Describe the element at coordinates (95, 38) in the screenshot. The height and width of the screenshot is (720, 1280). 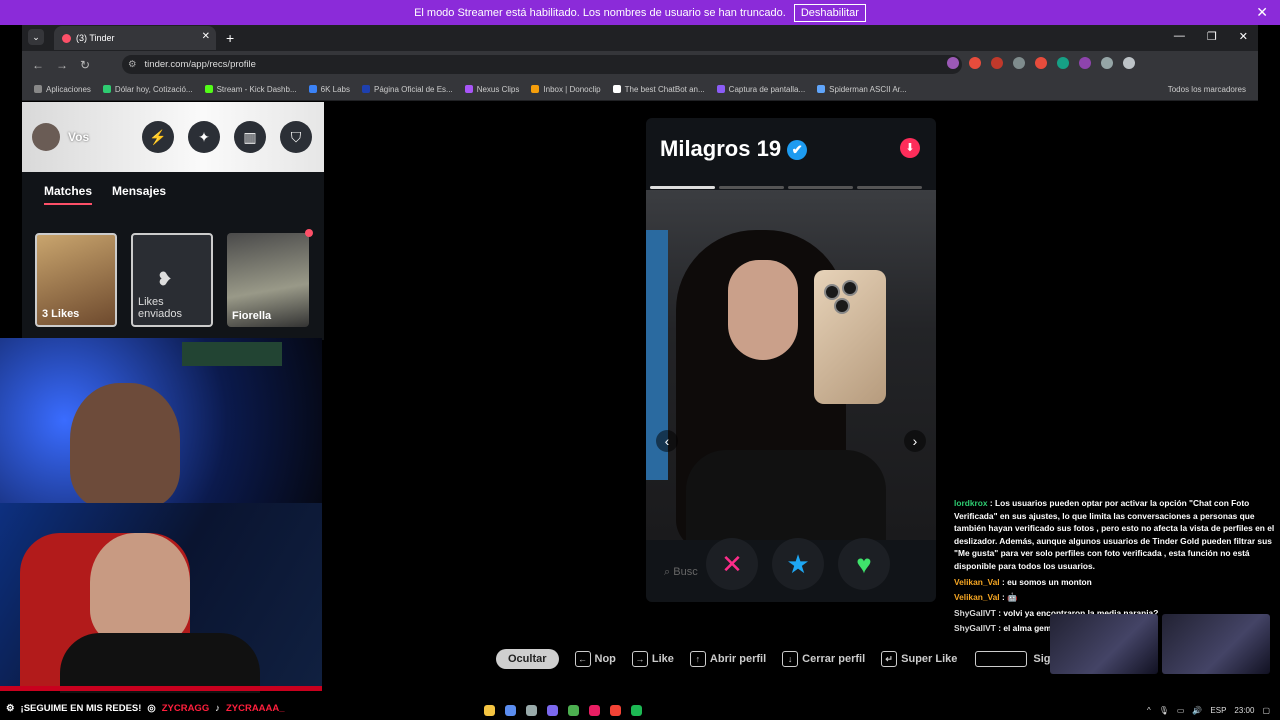
I see `tab-title: (3) Tinder` at that location.